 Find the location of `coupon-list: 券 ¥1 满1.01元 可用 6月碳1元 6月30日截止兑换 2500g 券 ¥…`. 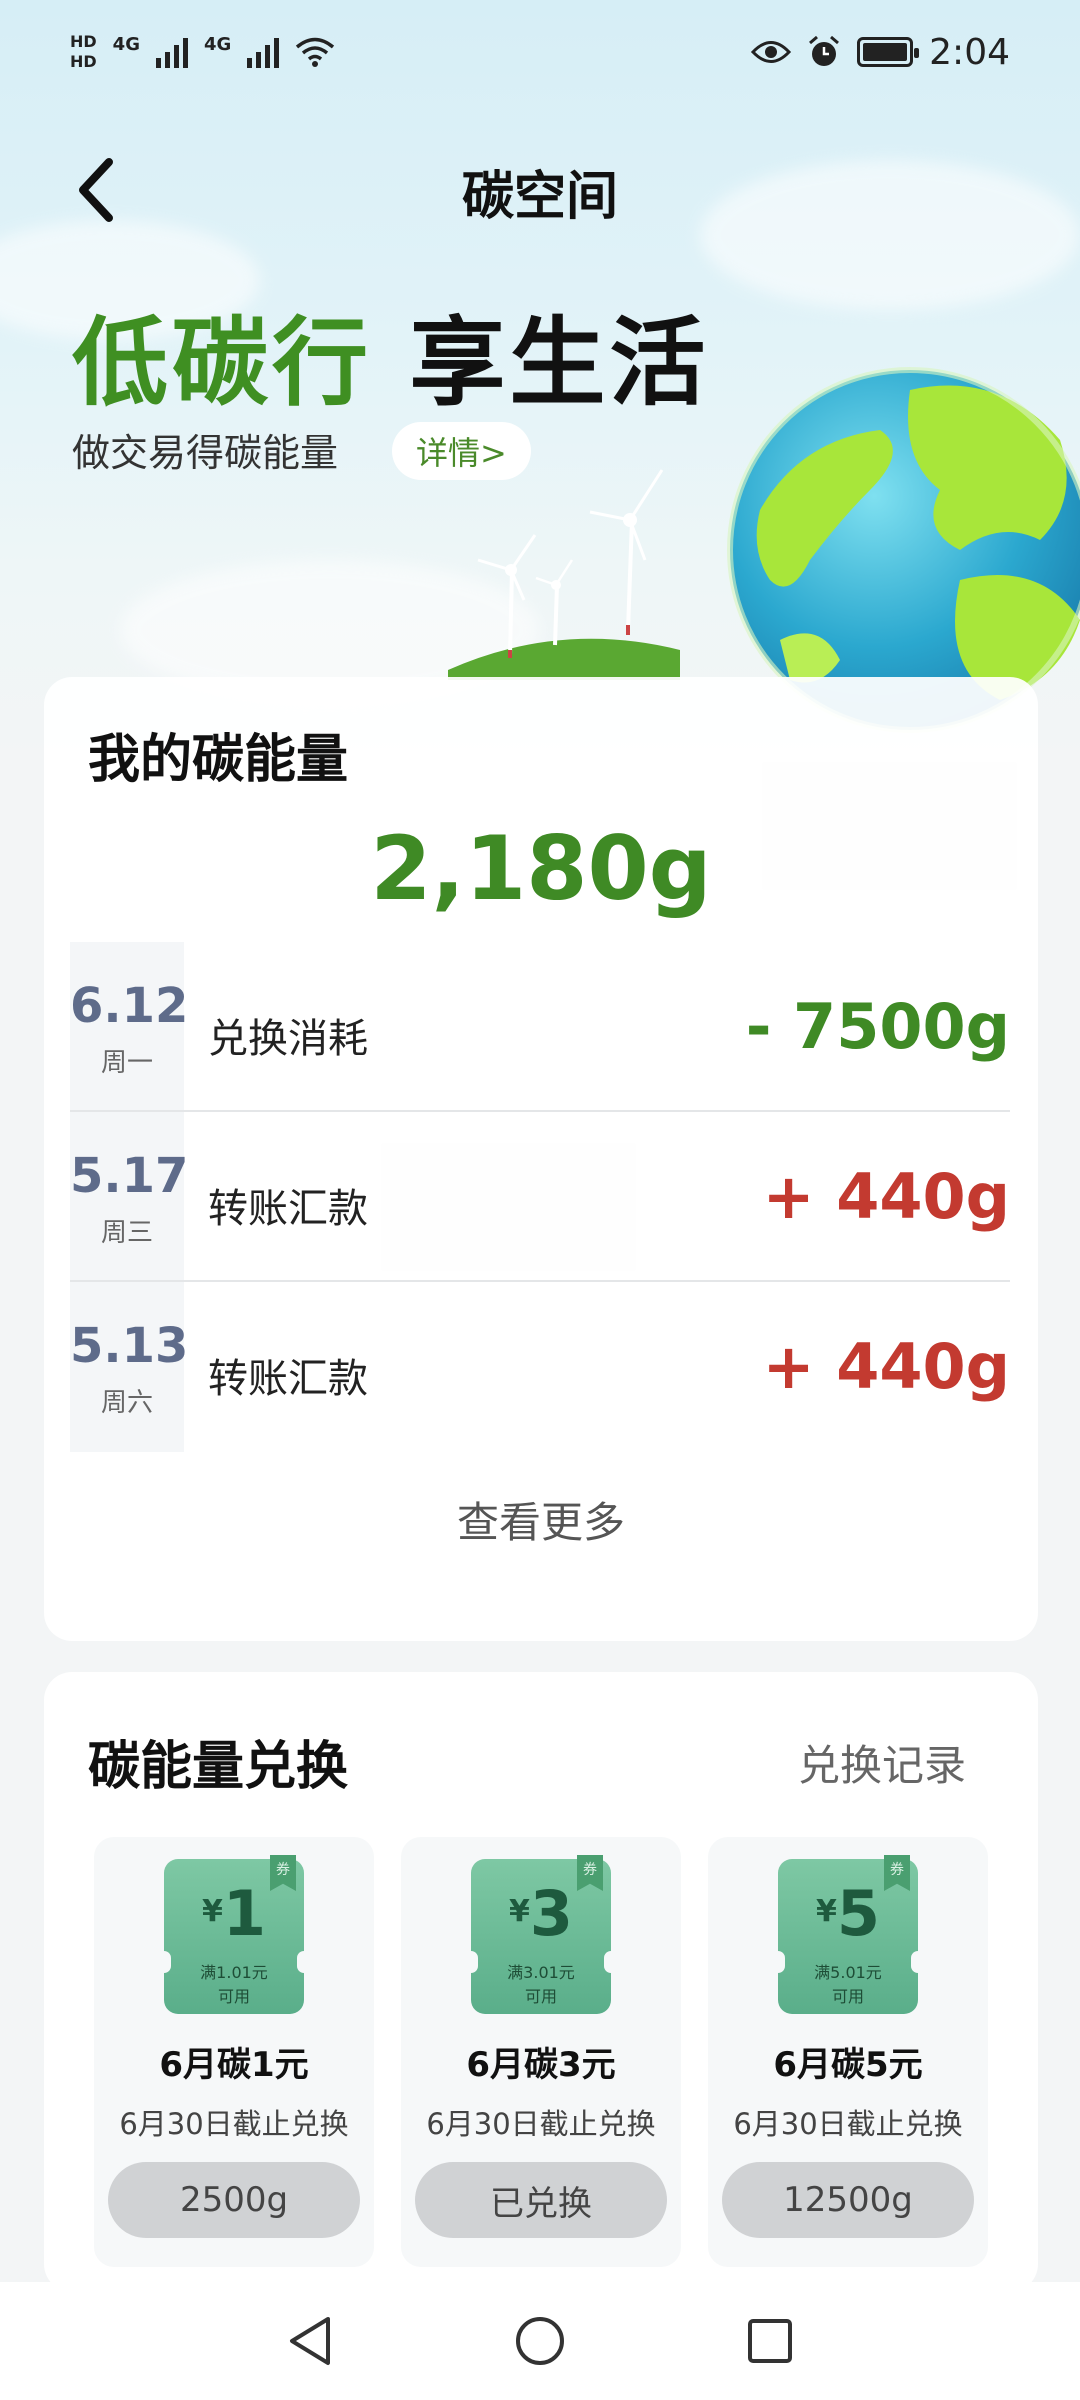

coupon-list: 券 ¥1 满1.01元 可用 6月碳1元 6月30日截止兑换 2500g 券 ¥… is located at coordinates (541, 2052).